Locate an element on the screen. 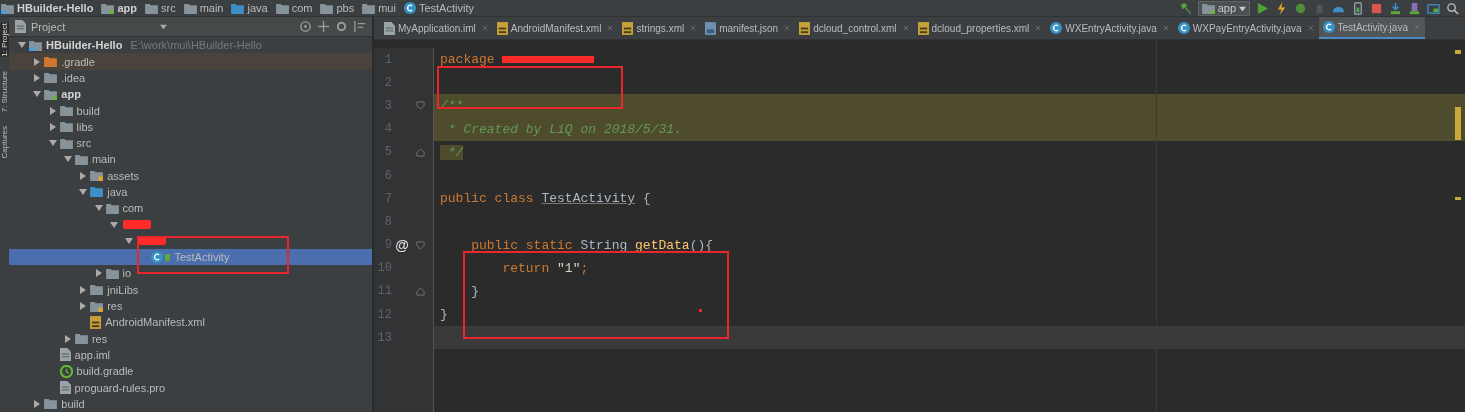 This screenshot has height=412, width=1465. hide-panel-icon is located at coordinates (359, 27).